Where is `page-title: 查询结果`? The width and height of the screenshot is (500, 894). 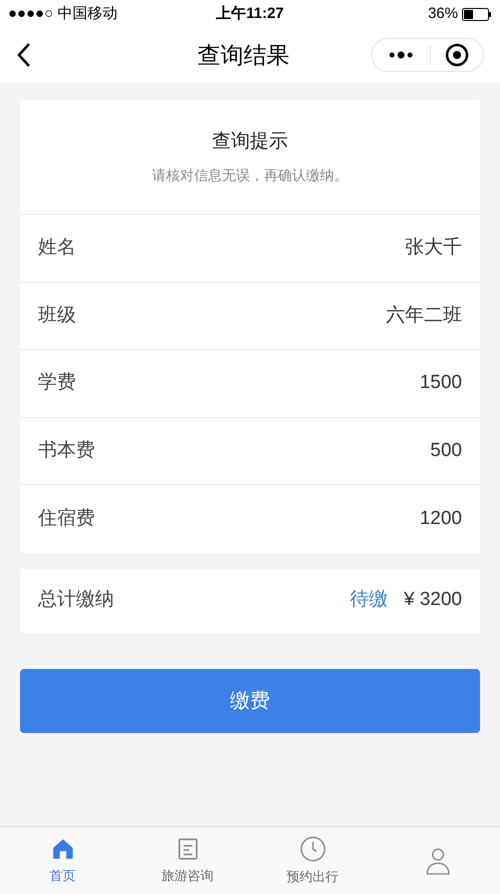
page-title: 查询结果 is located at coordinates (244, 55).